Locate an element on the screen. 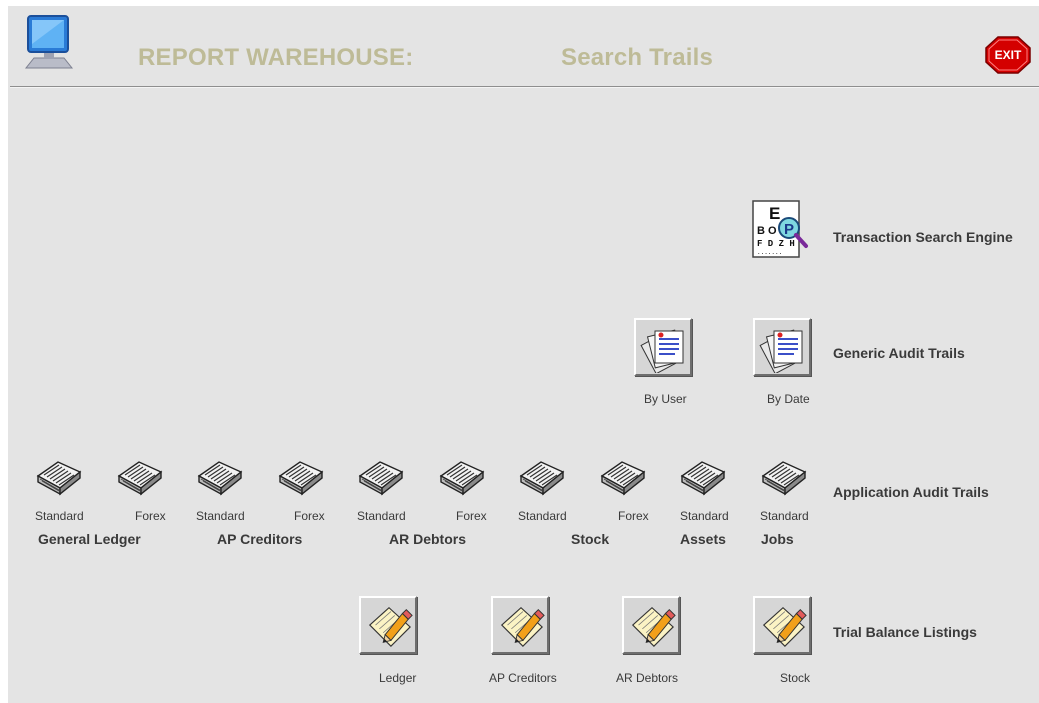 The height and width of the screenshot is (703, 1039). computer-monitor-icon is located at coordinates (49, 42).